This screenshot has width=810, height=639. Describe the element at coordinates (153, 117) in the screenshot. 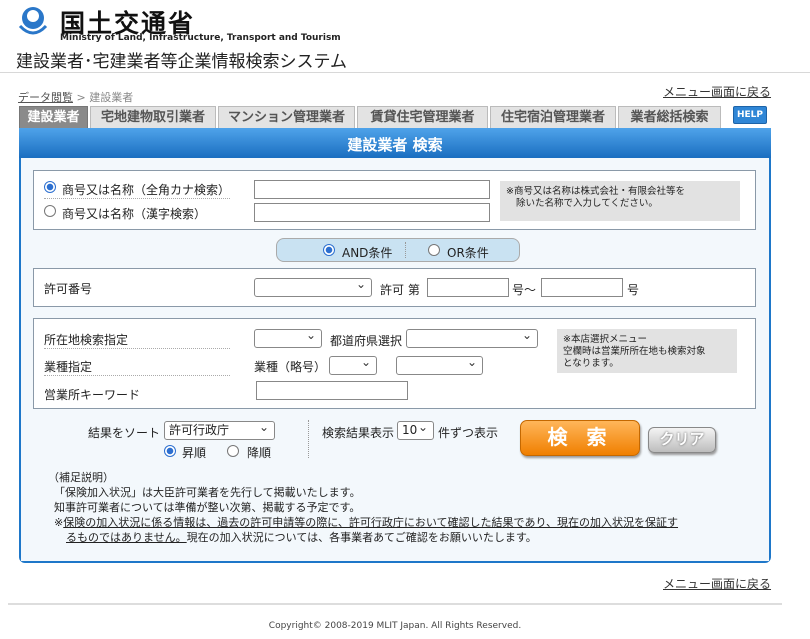

I see `tab-real-estate: 宅地建物取引業者` at that location.